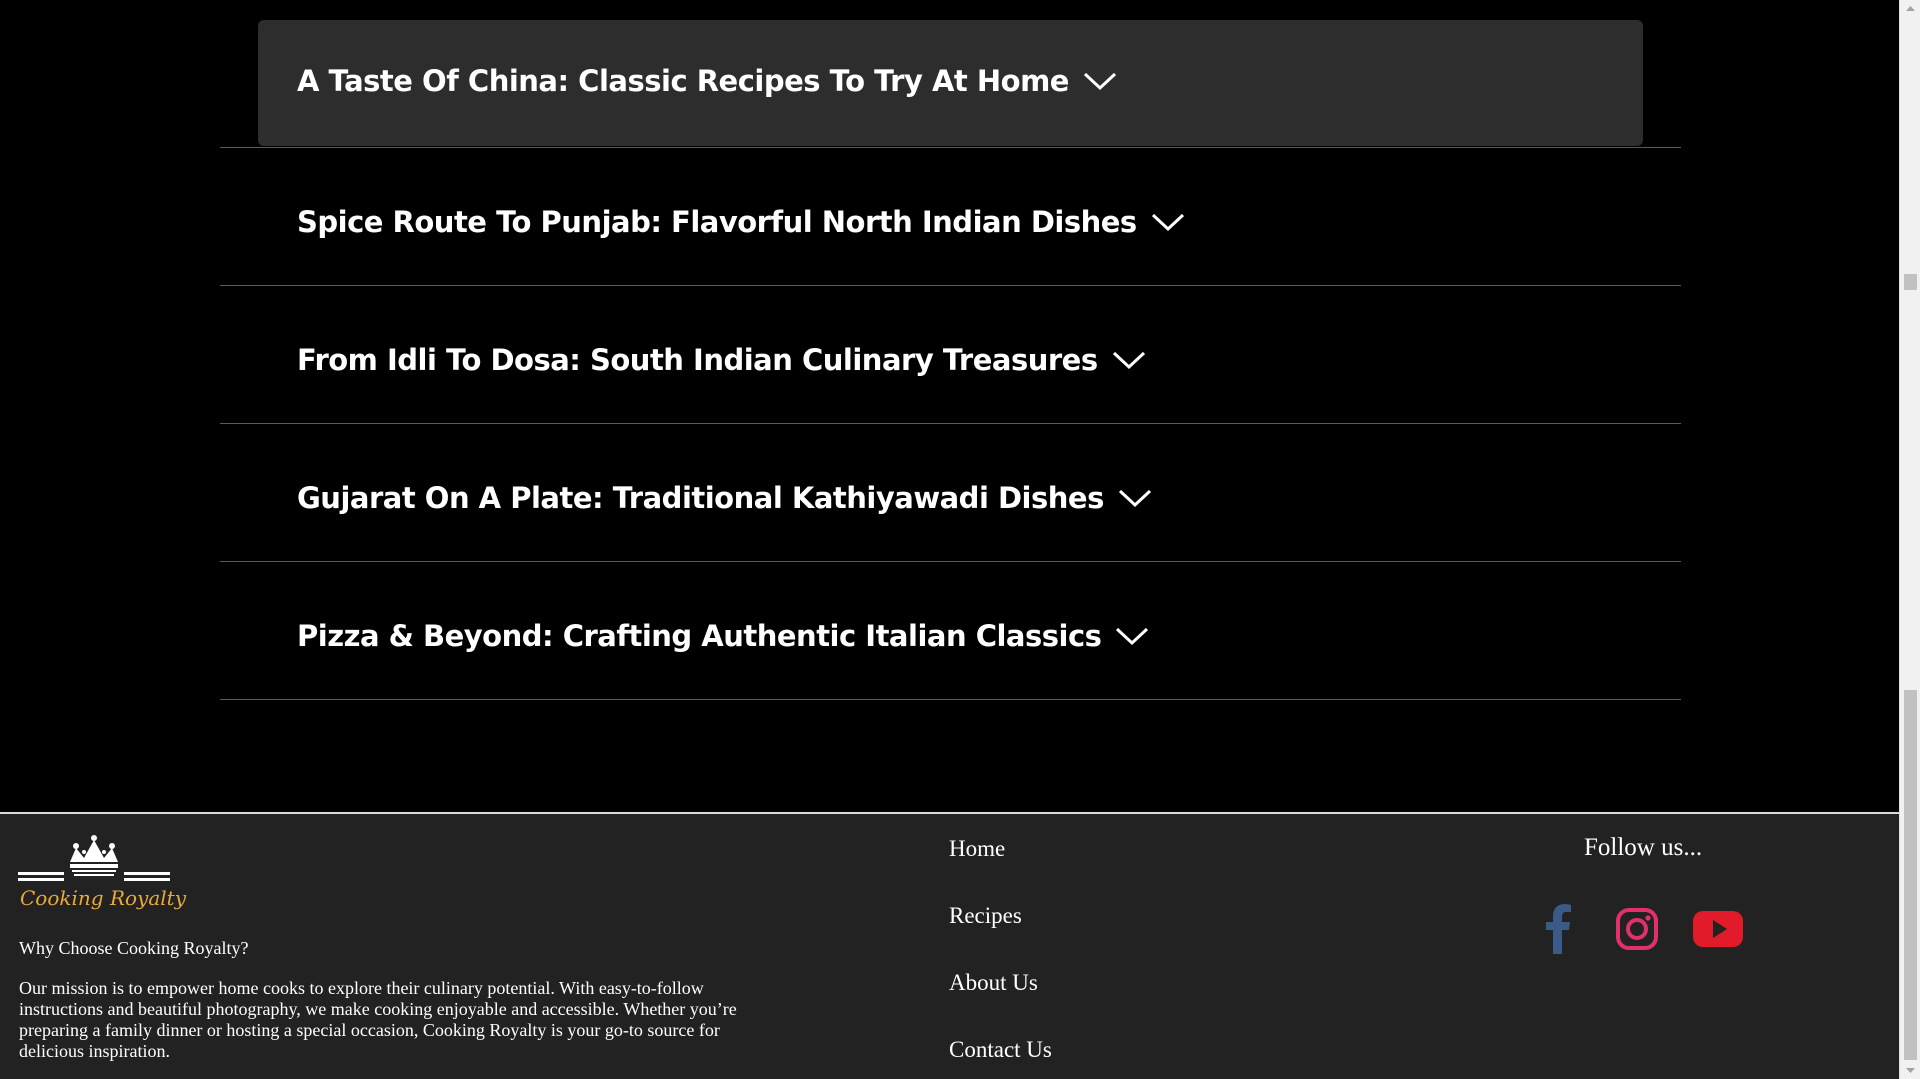  I want to click on scroll-marker, so click(1910, 282).